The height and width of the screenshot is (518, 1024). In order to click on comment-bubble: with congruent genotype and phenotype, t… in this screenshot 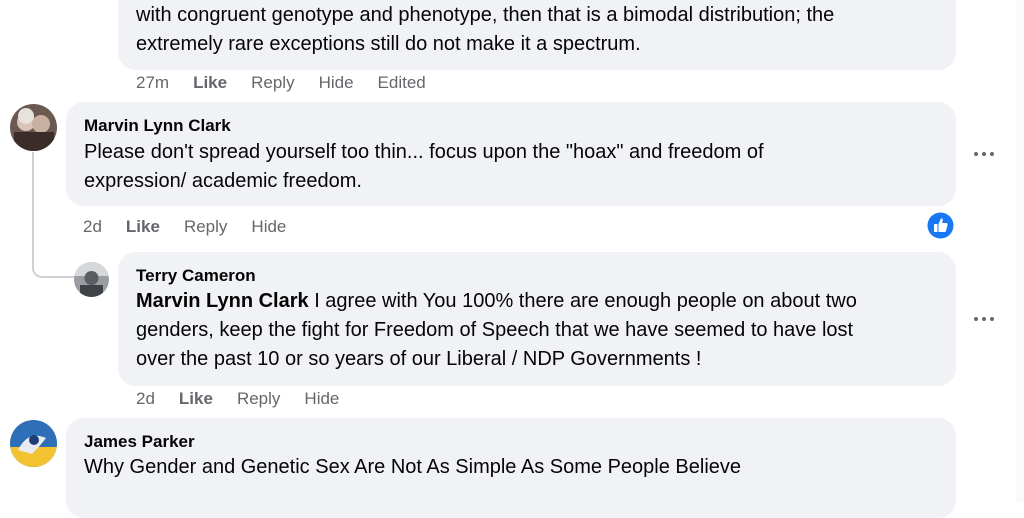, I will do `click(537, 35)`.